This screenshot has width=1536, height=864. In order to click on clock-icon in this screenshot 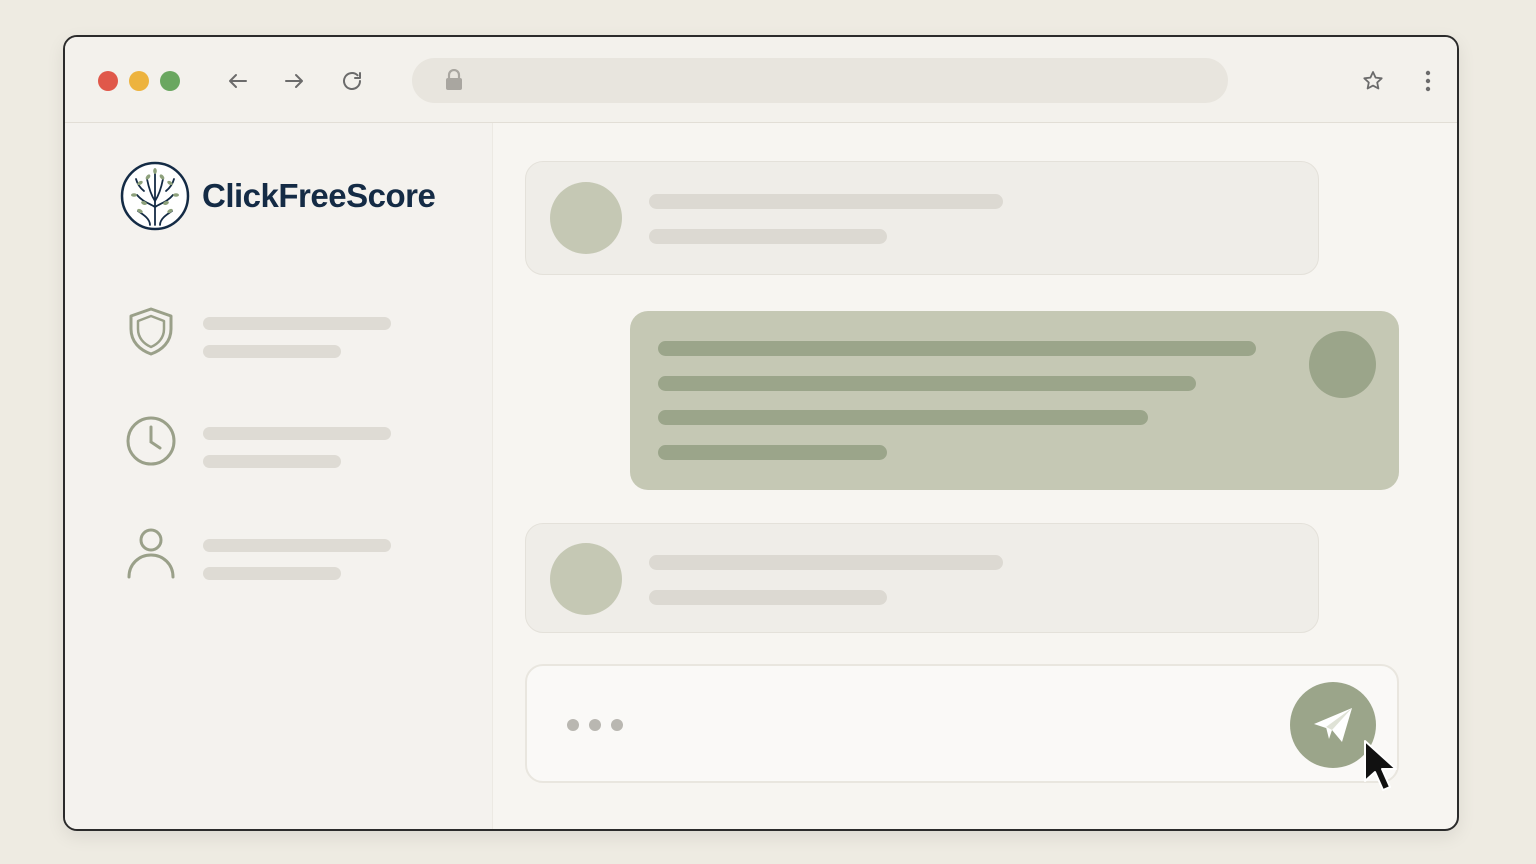, I will do `click(151, 441)`.